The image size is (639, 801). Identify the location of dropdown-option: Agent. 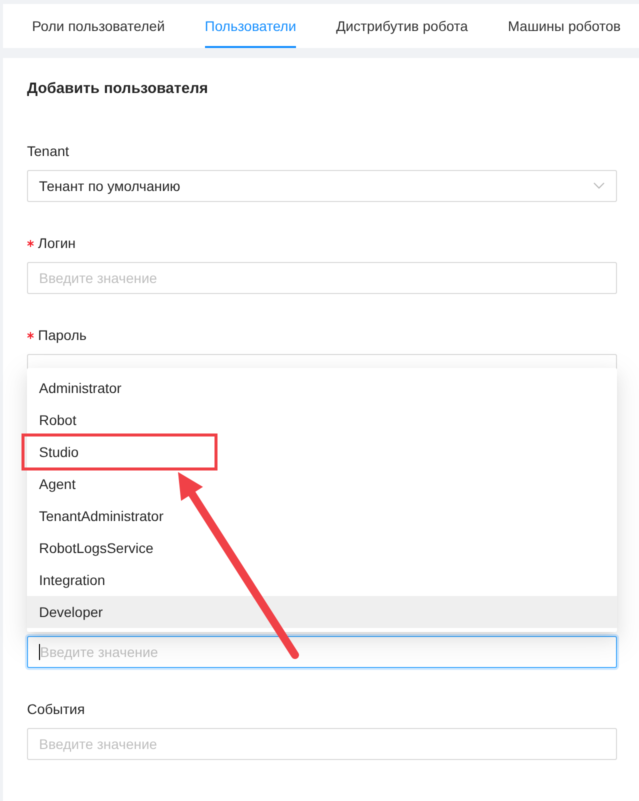
(322, 484).